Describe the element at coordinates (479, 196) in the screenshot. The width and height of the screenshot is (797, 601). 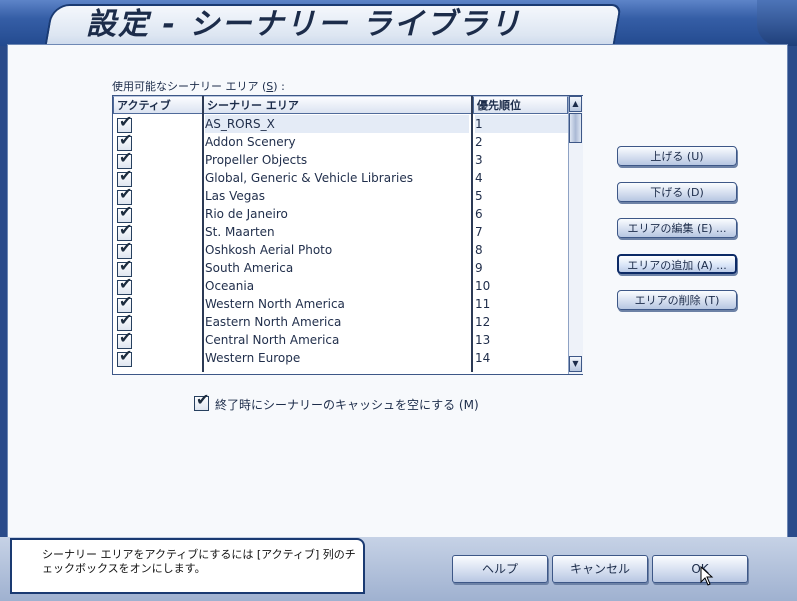
I see `scenery-priority: 5` at that location.